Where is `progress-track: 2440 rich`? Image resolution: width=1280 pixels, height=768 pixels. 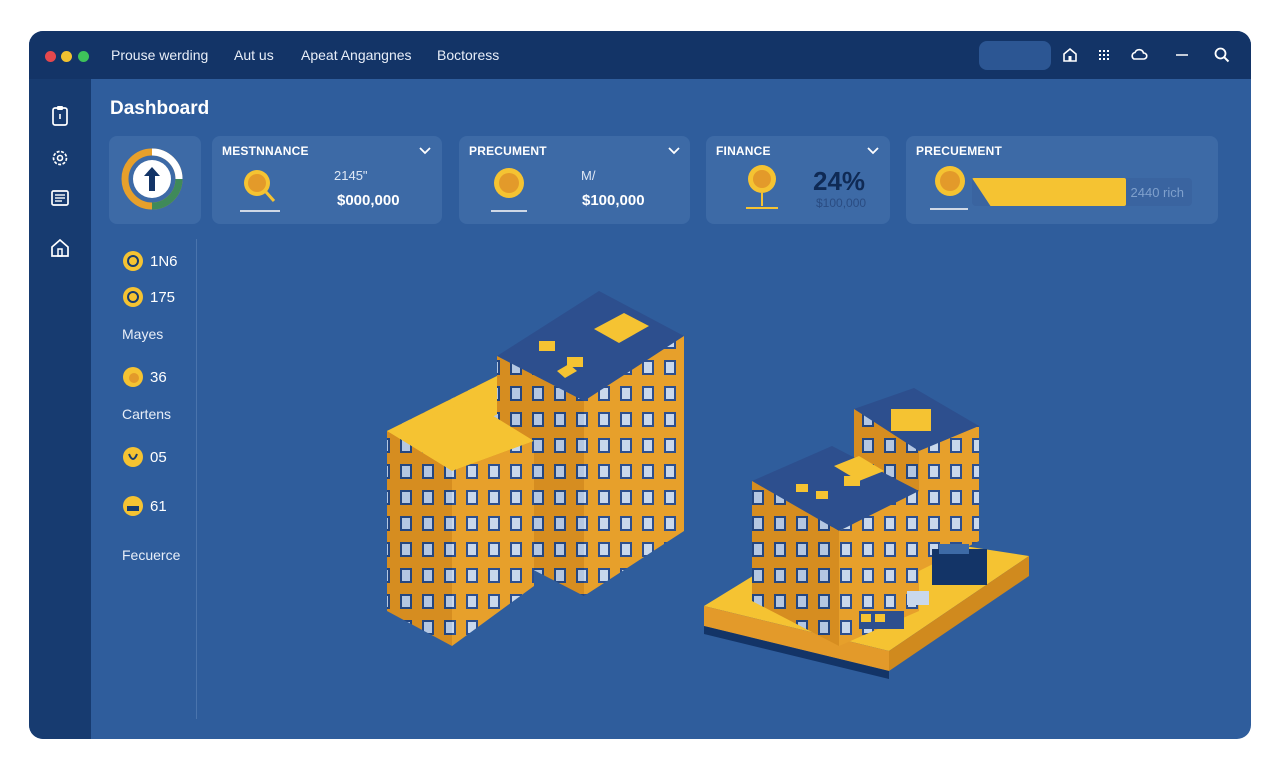
progress-track: 2440 rich is located at coordinates (1082, 192).